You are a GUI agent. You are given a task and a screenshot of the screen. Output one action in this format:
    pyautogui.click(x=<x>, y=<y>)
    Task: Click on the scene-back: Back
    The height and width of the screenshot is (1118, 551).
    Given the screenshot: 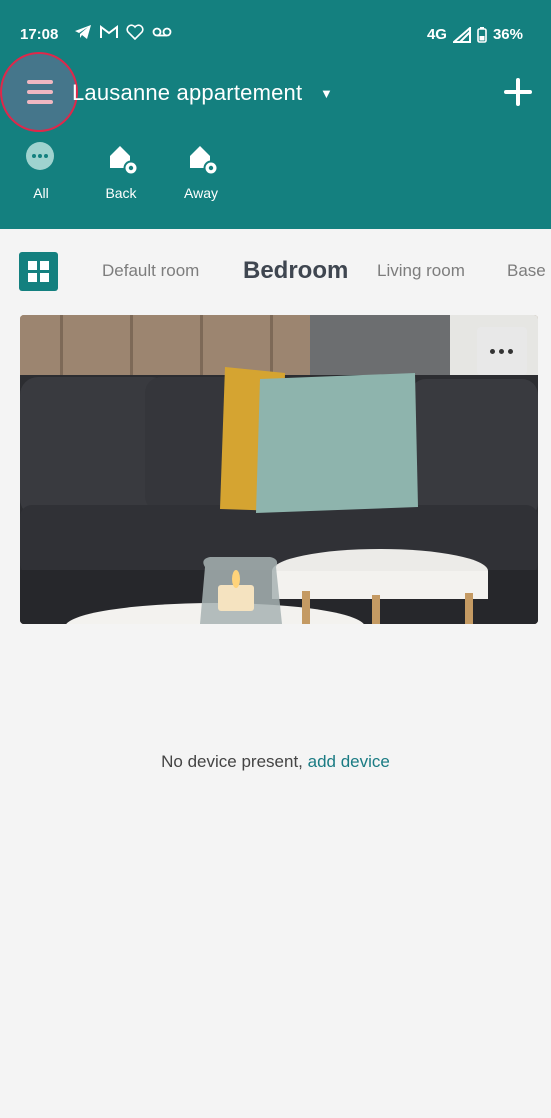 What is the action you would take?
    pyautogui.click(x=121, y=171)
    